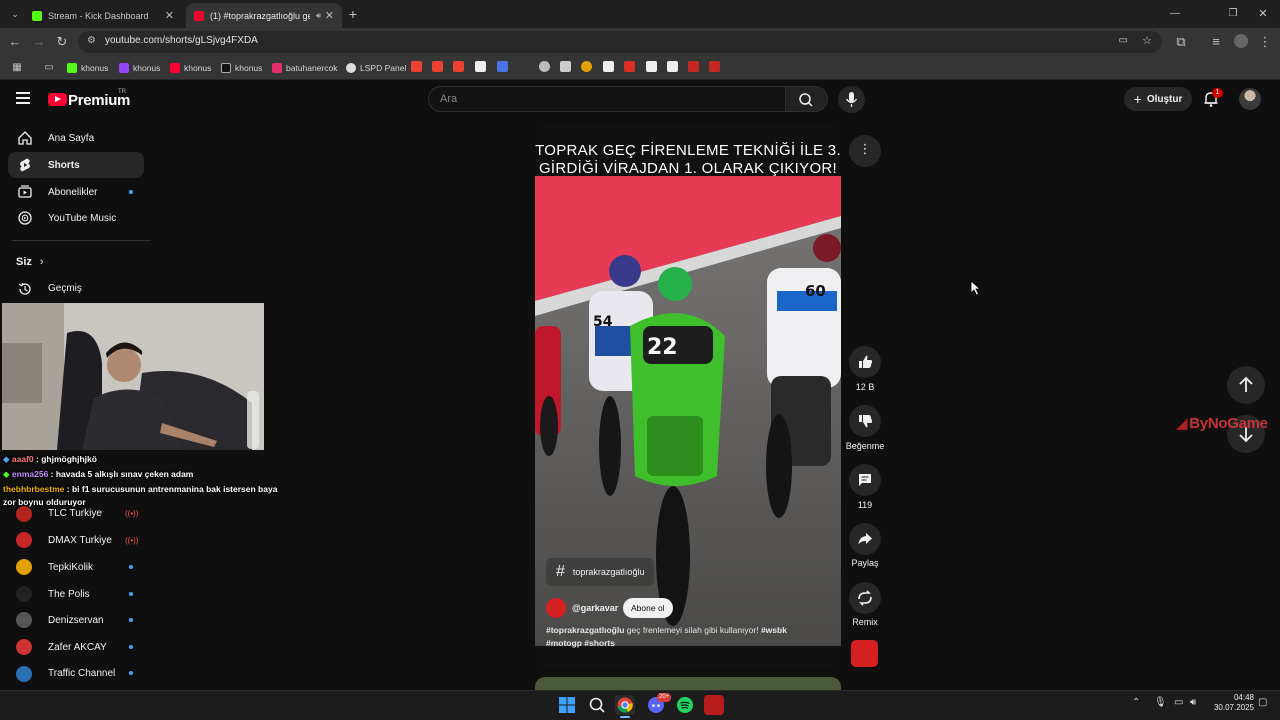 This screenshot has height=720, width=1280. Describe the element at coordinates (264, 15) in the screenshot. I see `tab-youtube-short: (1) #toprakrazgatlıoğlu geç 🔊︎ ✕` at that location.